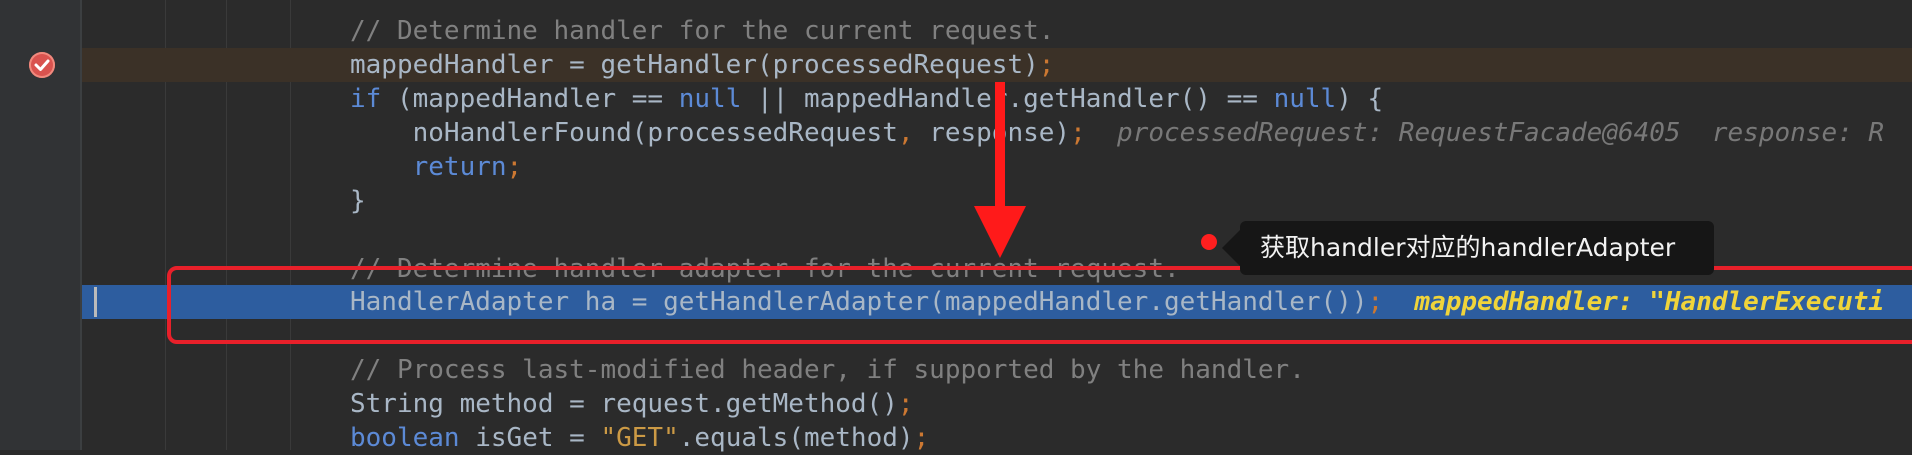 Image resolution: width=1912 pixels, height=455 pixels. What do you see at coordinates (428, 167) in the screenshot?
I see `code-token: return` at bounding box center [428, 167].